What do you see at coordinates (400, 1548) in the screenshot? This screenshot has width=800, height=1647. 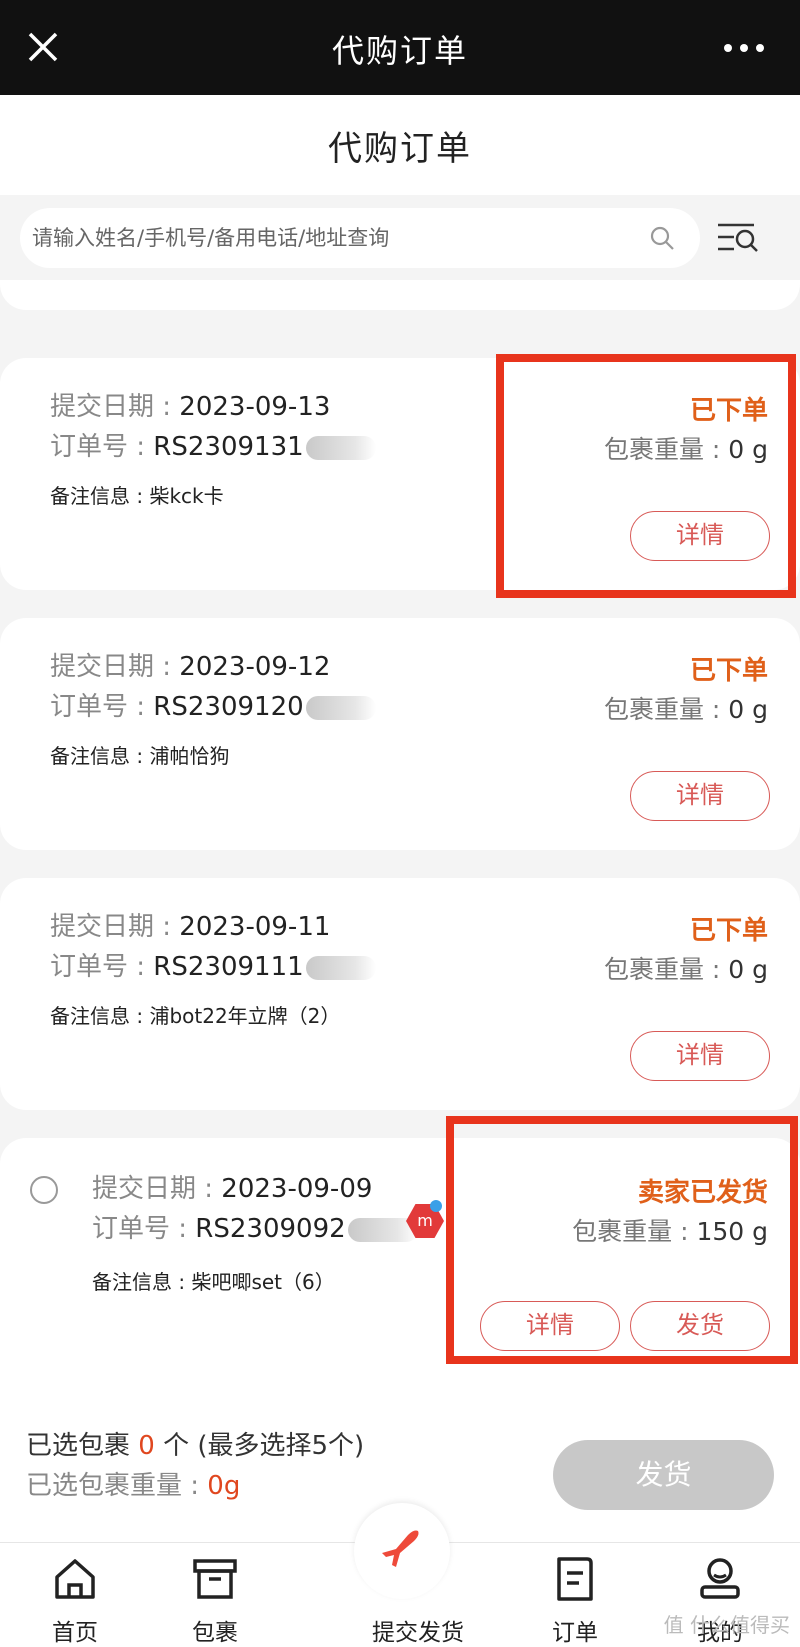 I see `plane-icon` at bounding box center [400, 1548].